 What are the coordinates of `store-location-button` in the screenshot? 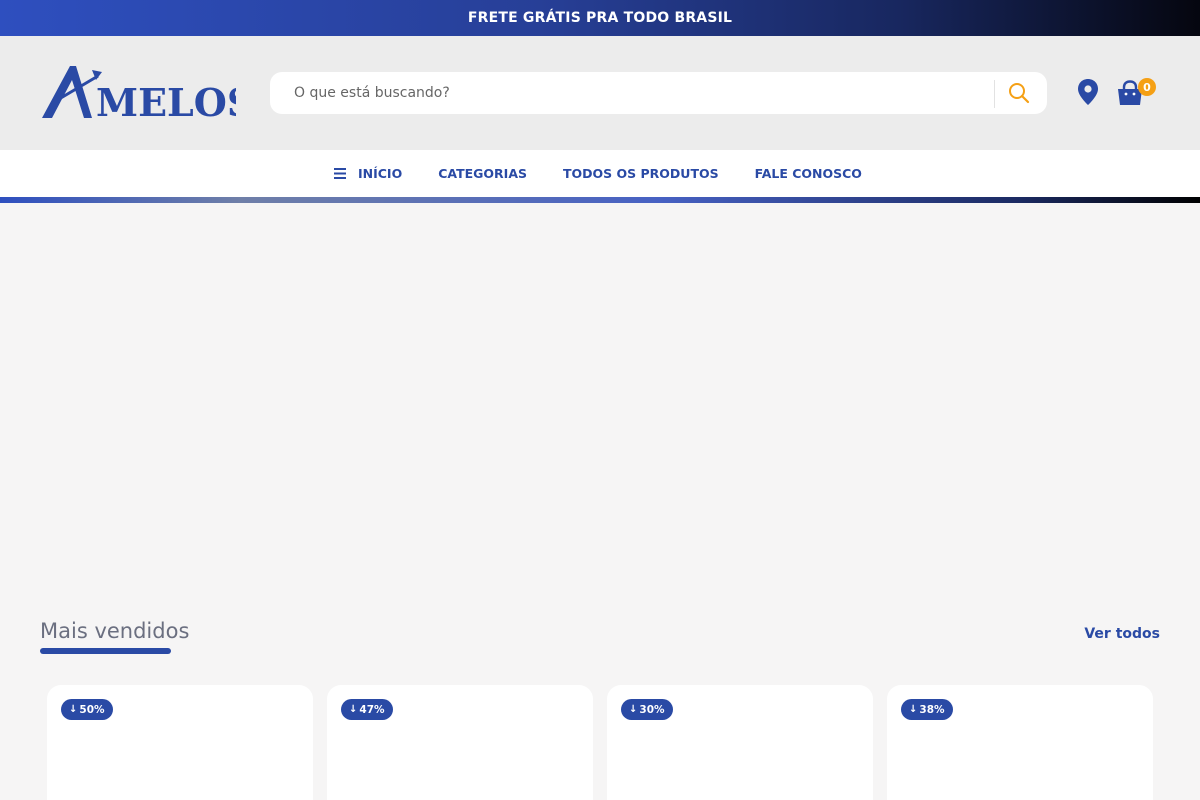 It's located at (1088, 93).